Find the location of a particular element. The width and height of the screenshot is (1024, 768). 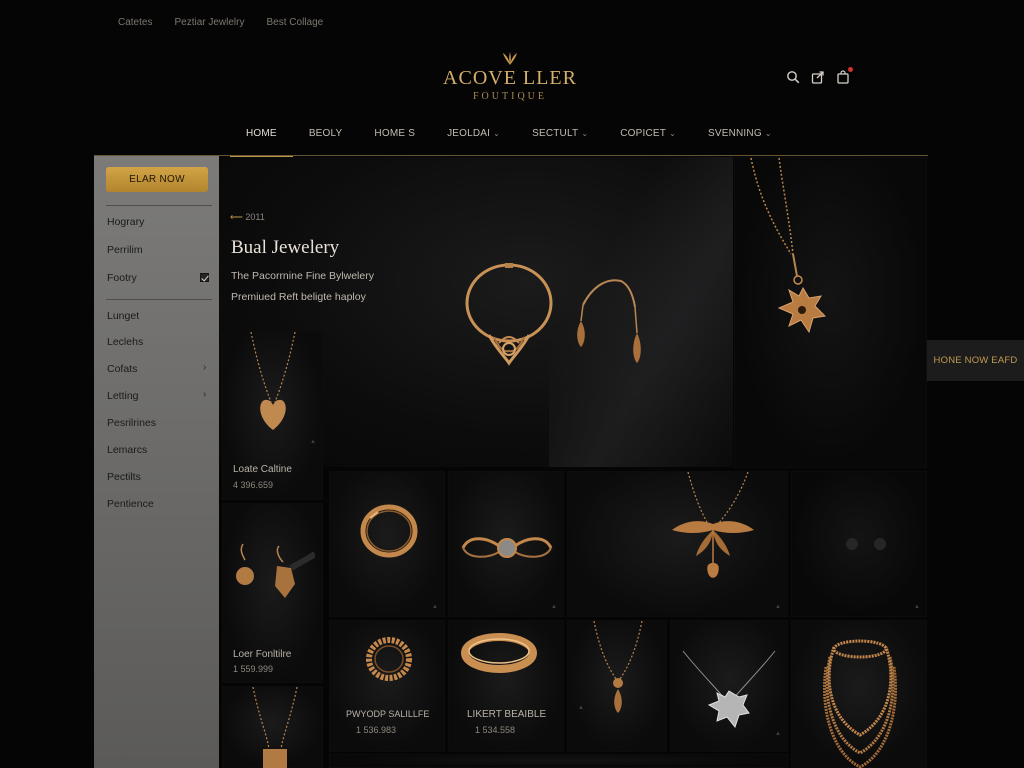

util-link: Peztiar Jewlelry is located at coordinates (209, 22).